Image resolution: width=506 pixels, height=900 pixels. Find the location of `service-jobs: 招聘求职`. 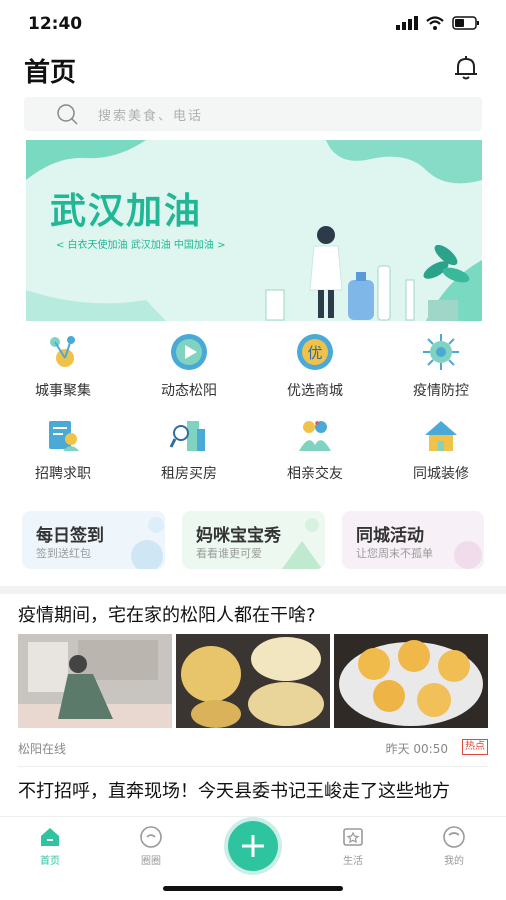

service-jobs: 招聘求职 is located at coordinates (63, 449).